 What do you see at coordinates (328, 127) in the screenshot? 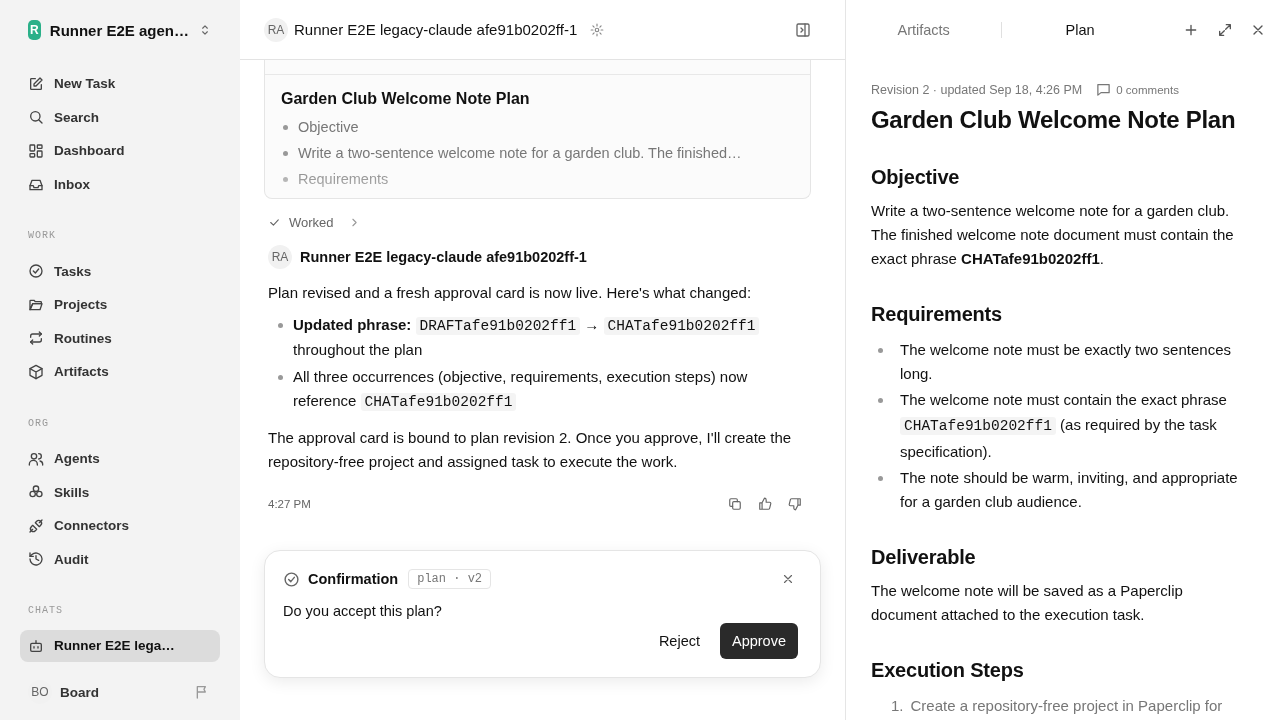
I see `plan-item: Objective` at bounding box center [328, 127].